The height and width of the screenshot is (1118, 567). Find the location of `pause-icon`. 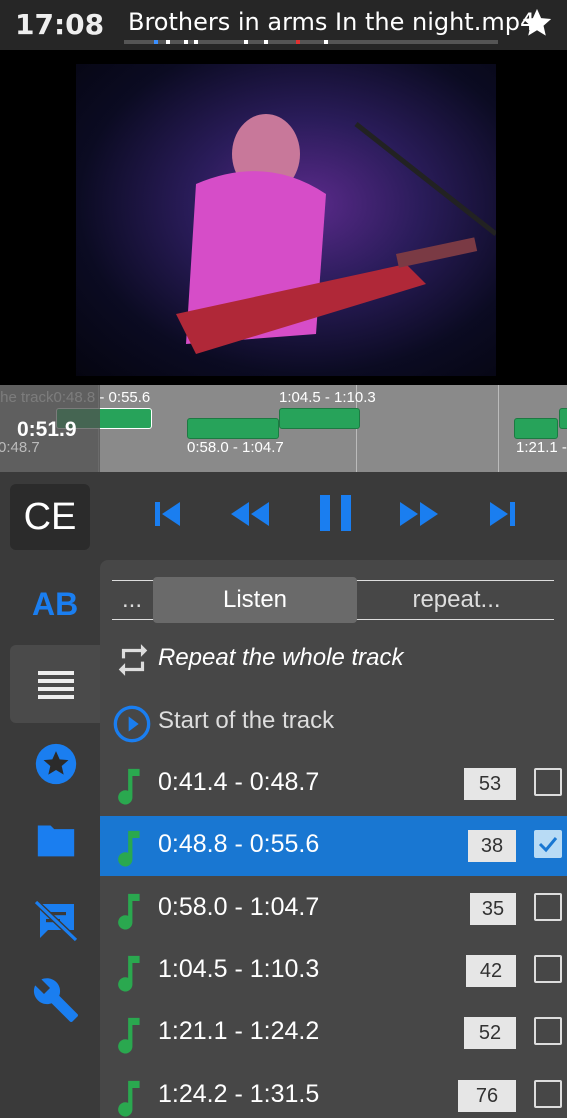

pause-icon is located at coordinates (336, 515).